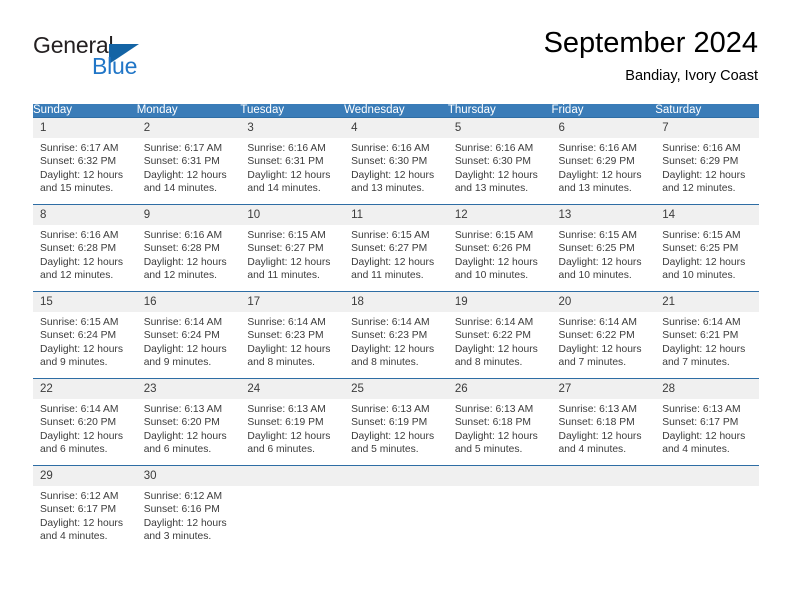 The image size is (792, 612). Describe the element at coordinates (181, 249) in the screenshot. I see `sunset-text: Sunset: 6:28 PM` at that location.